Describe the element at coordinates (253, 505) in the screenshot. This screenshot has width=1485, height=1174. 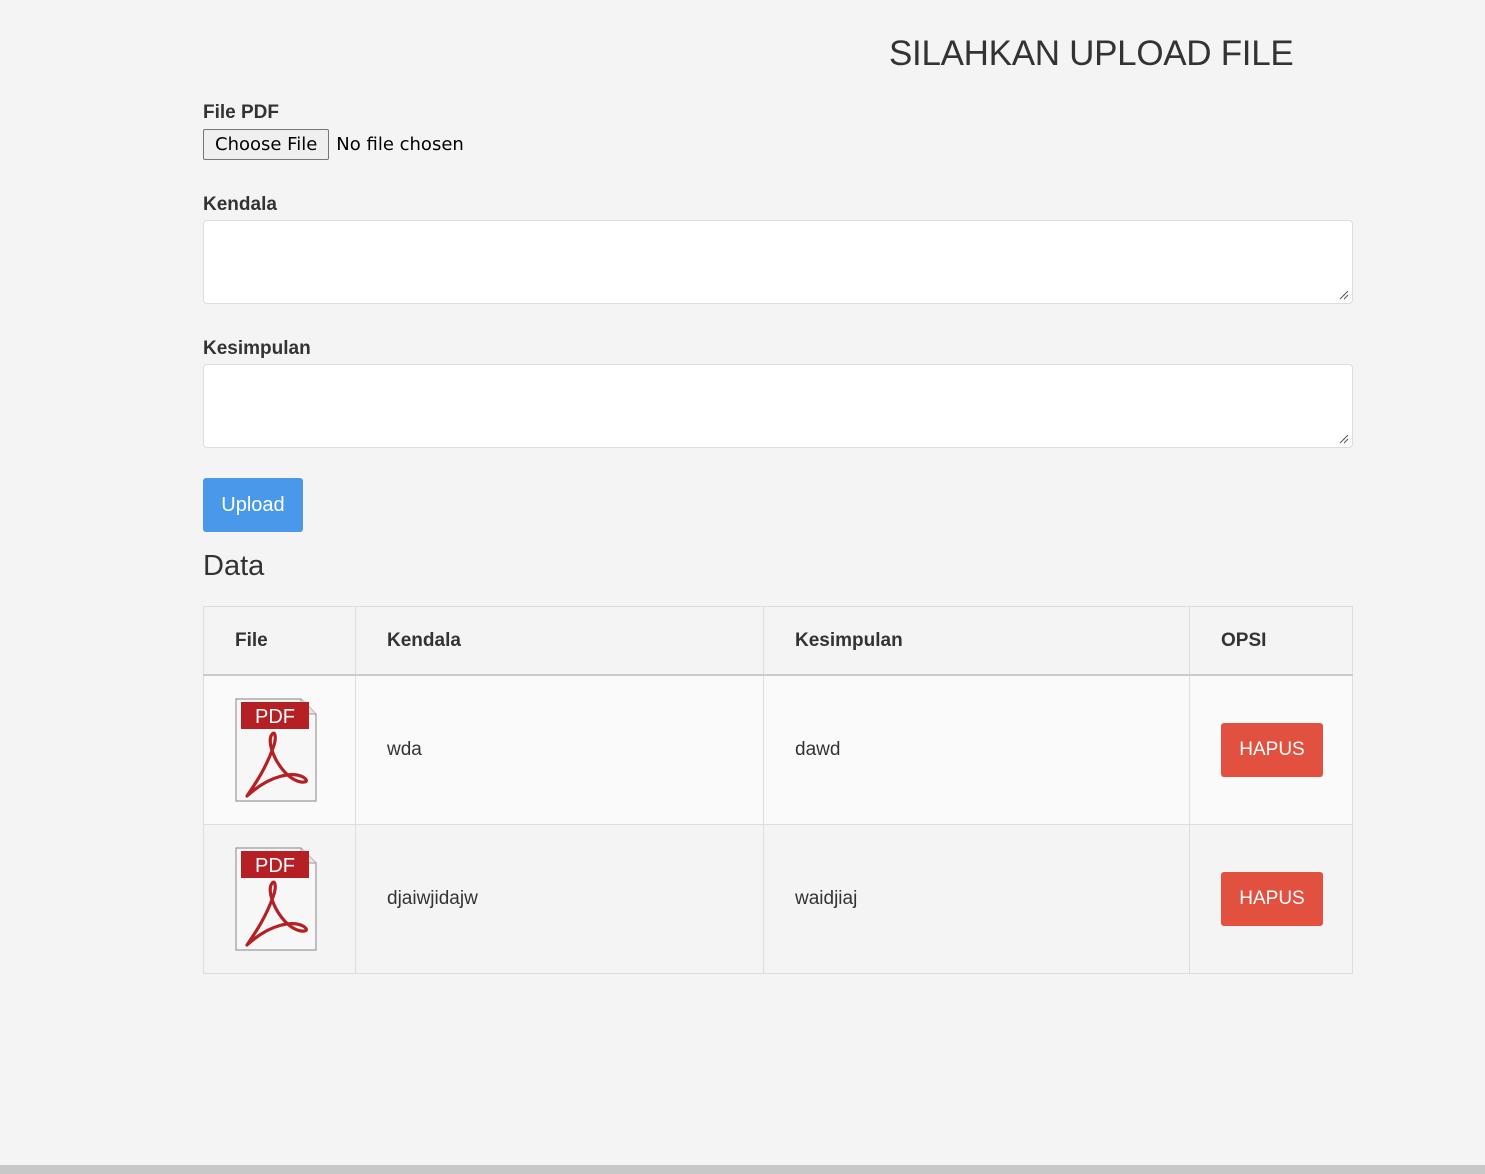
I see `upload-button: Upload` at that location.